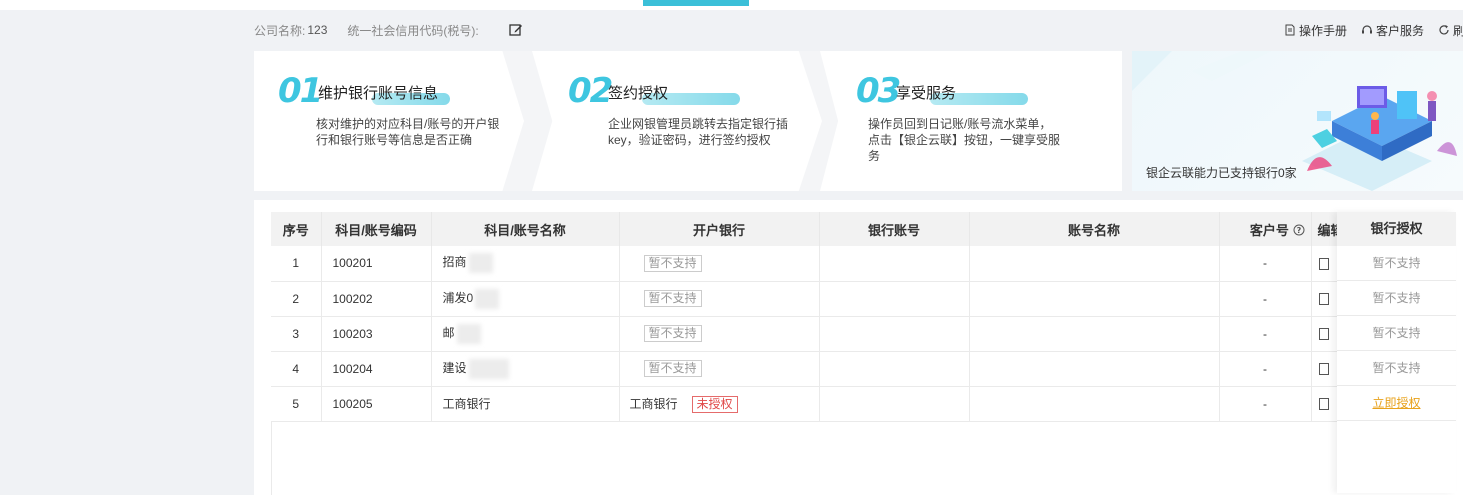 This screenshot has width=1463, height=495. I want to click on cell-code: 100202, so click(376, 299).